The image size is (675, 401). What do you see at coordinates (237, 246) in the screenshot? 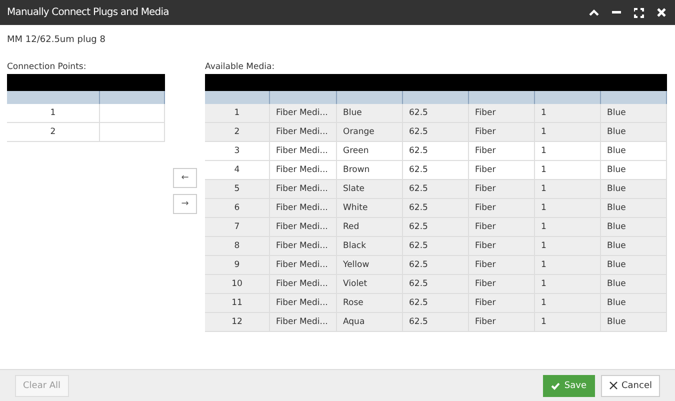
I see `table-cell: 8` at bounding box center [237, 246].